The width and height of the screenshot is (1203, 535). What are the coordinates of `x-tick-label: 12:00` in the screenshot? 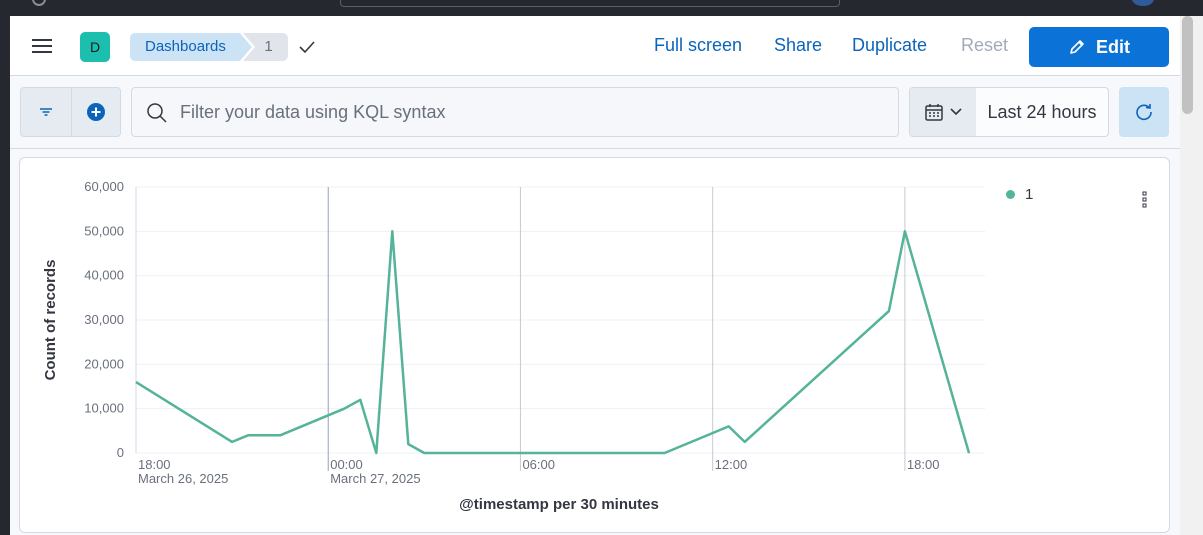 It's located at (731, 464).